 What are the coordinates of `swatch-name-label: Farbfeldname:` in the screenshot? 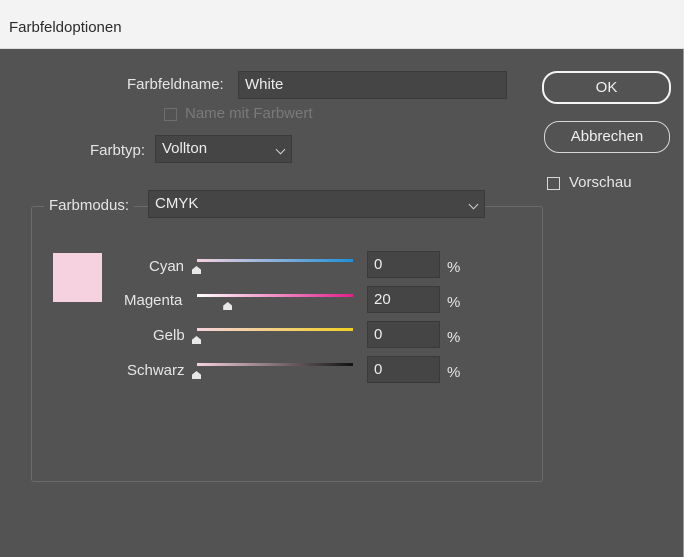 It's located at (175, 84).